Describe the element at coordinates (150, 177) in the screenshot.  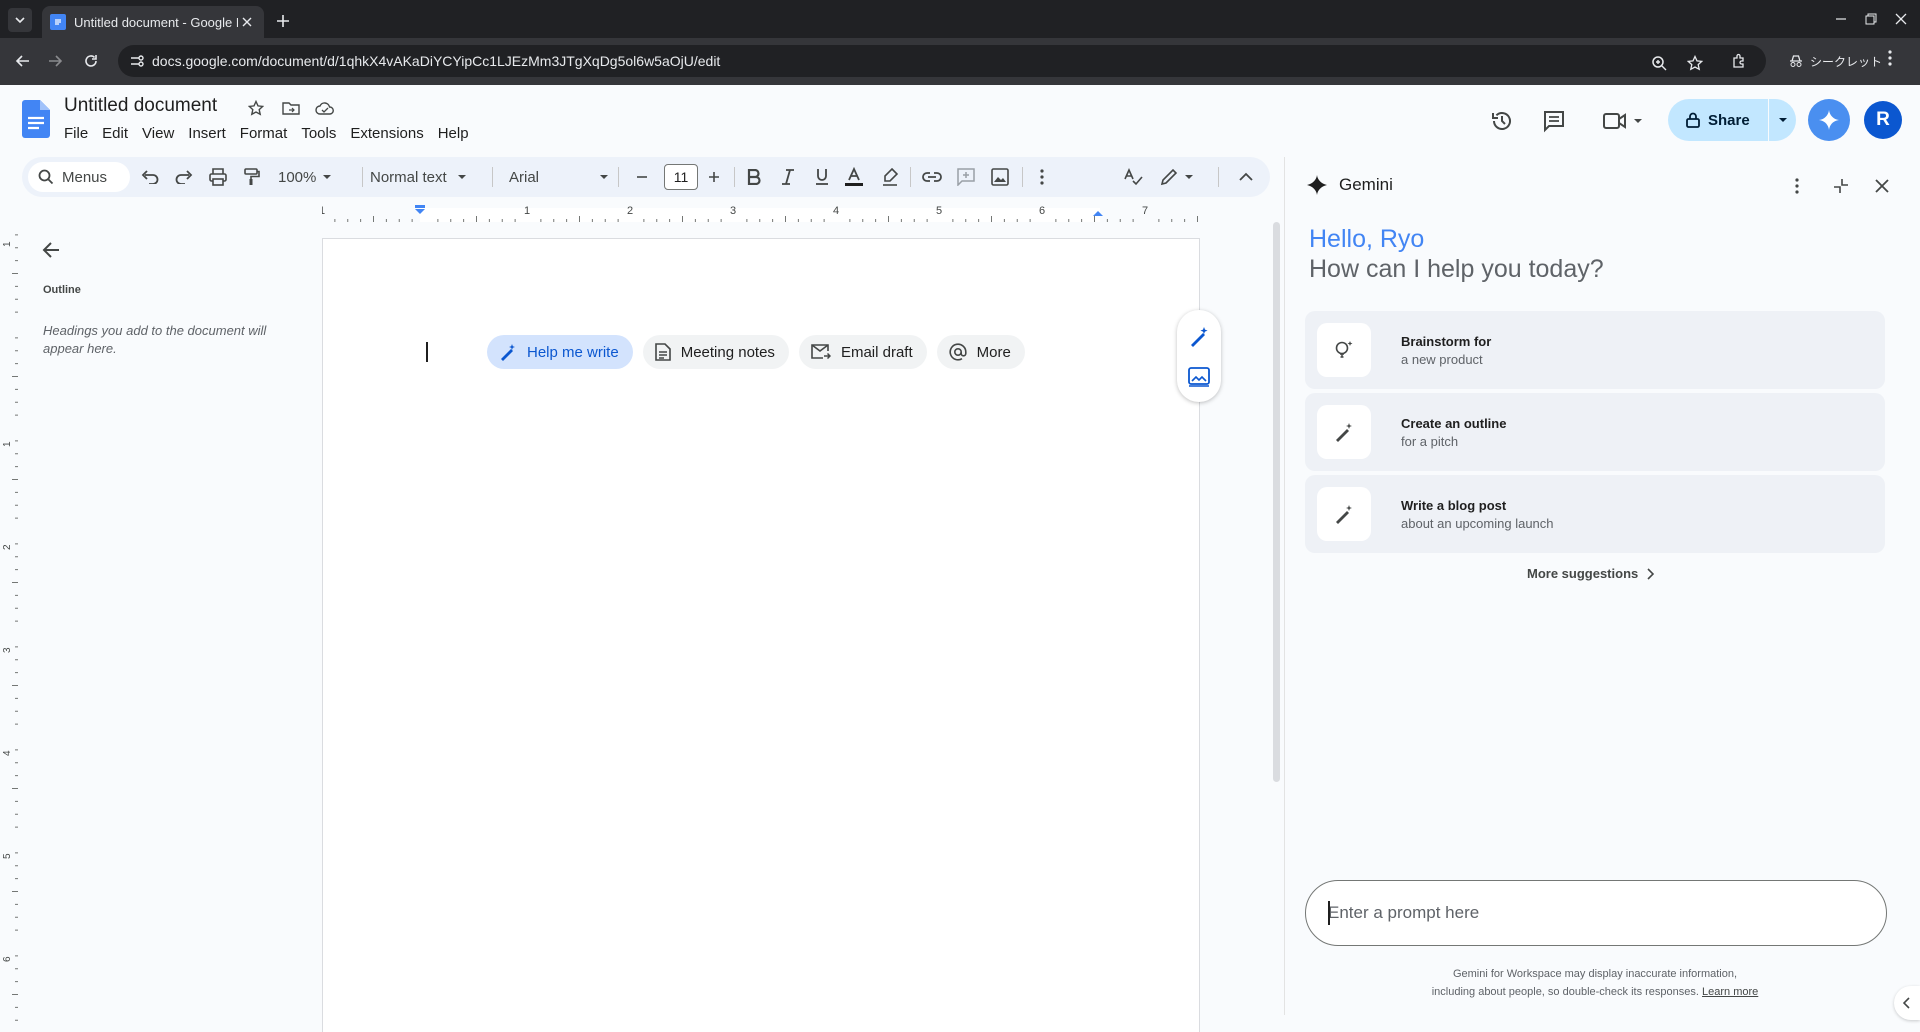
I see `undo-icon` at that location.